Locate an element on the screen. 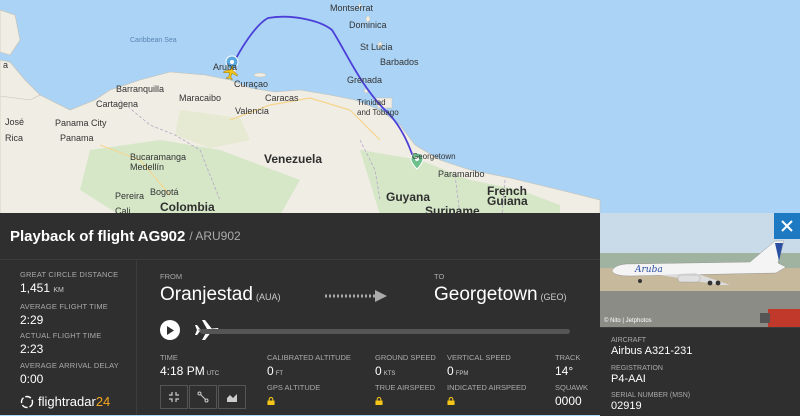 Image resolution: width=800 pixels, height=416 pixels. graph-button is located at coordinates (232, 397).